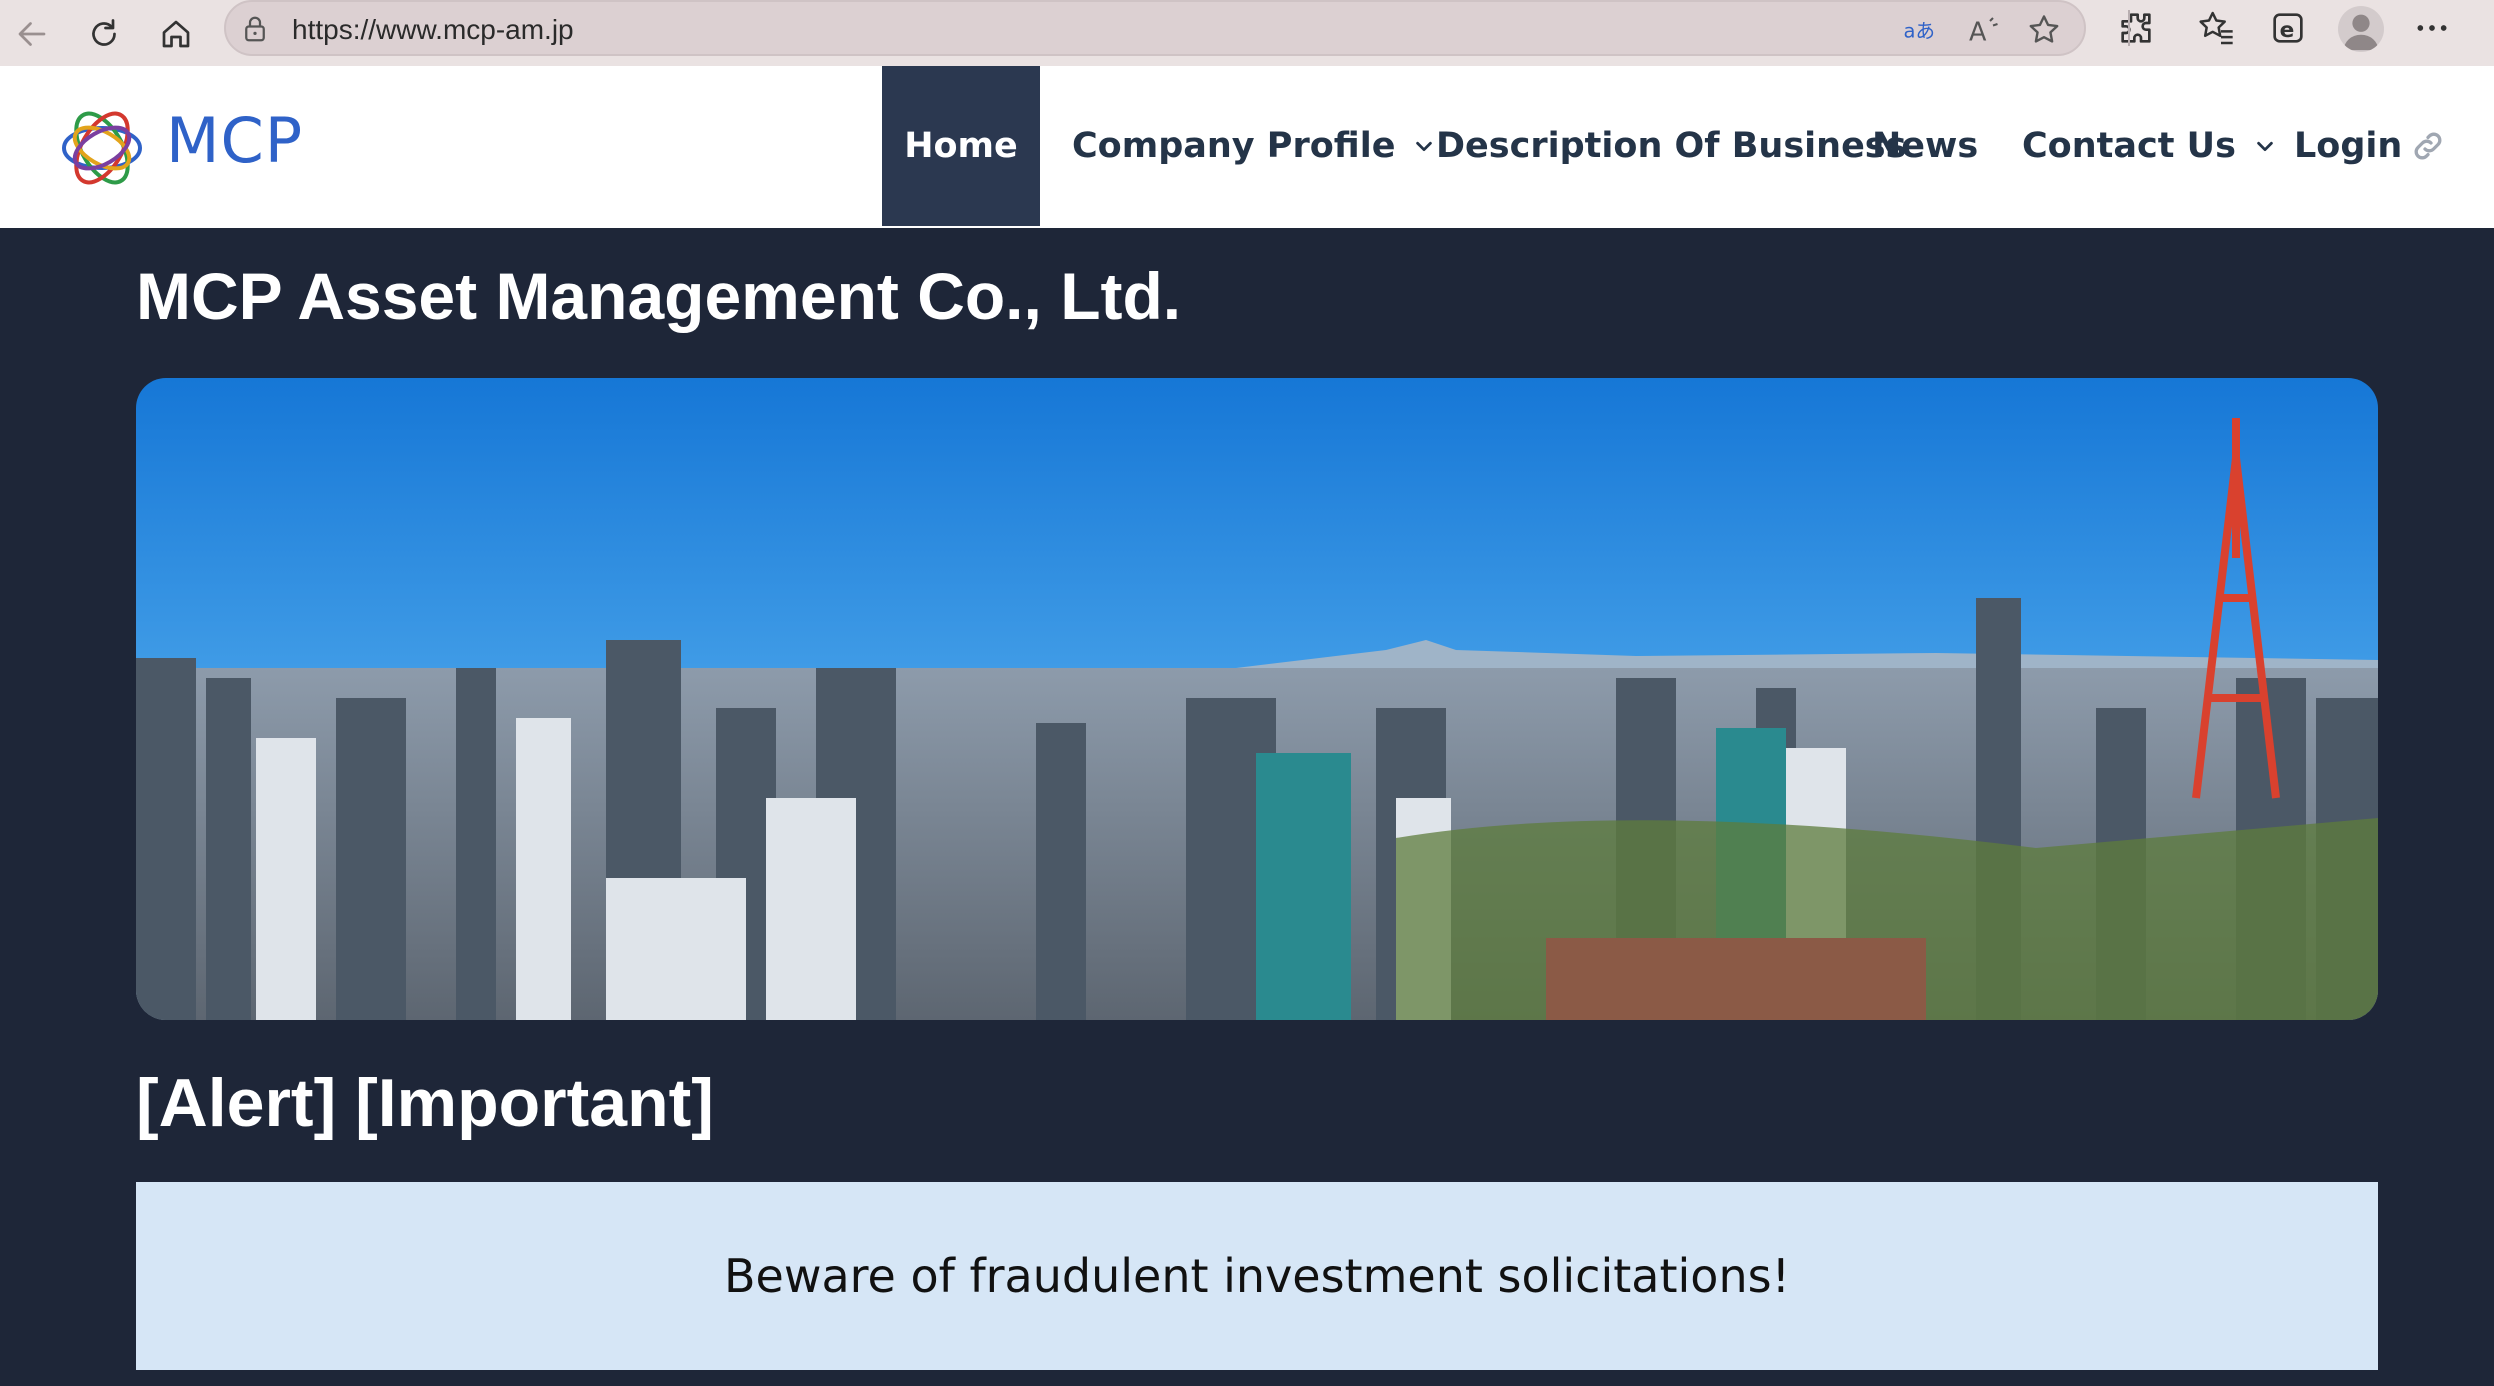 The width and height of the screenshot is (2494, 1386). Describe the element at coordinates (2348, 146) in the screenshot. I see `nav-login-label: Login` at that location.